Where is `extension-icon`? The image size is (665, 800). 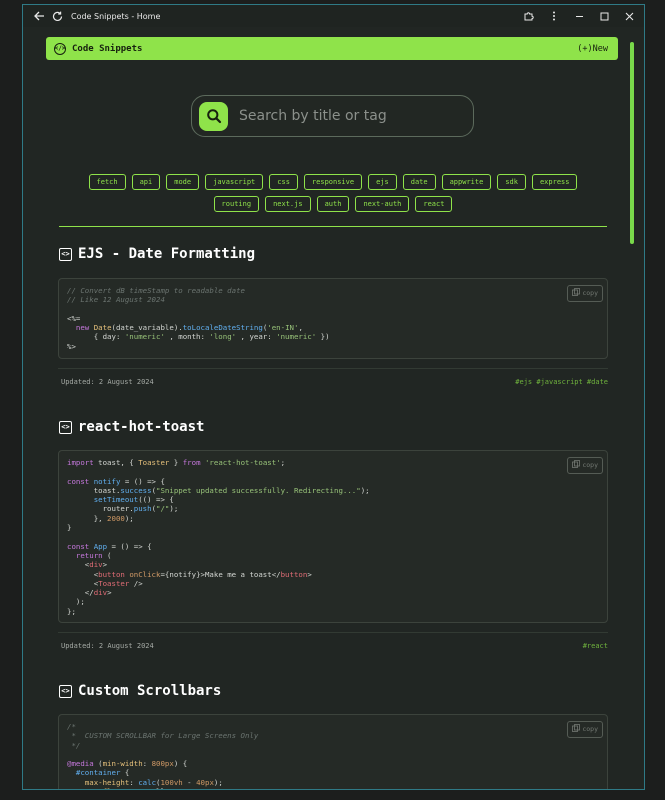 extension-icon is located at coordinates (529, 16).